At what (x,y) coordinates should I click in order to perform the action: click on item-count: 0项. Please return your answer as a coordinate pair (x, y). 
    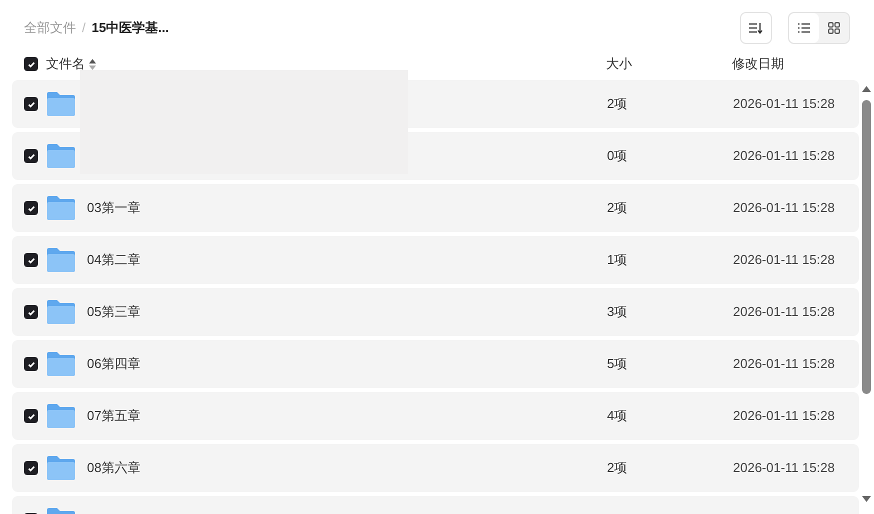
    Looking at the image, I should click on (617, 156).